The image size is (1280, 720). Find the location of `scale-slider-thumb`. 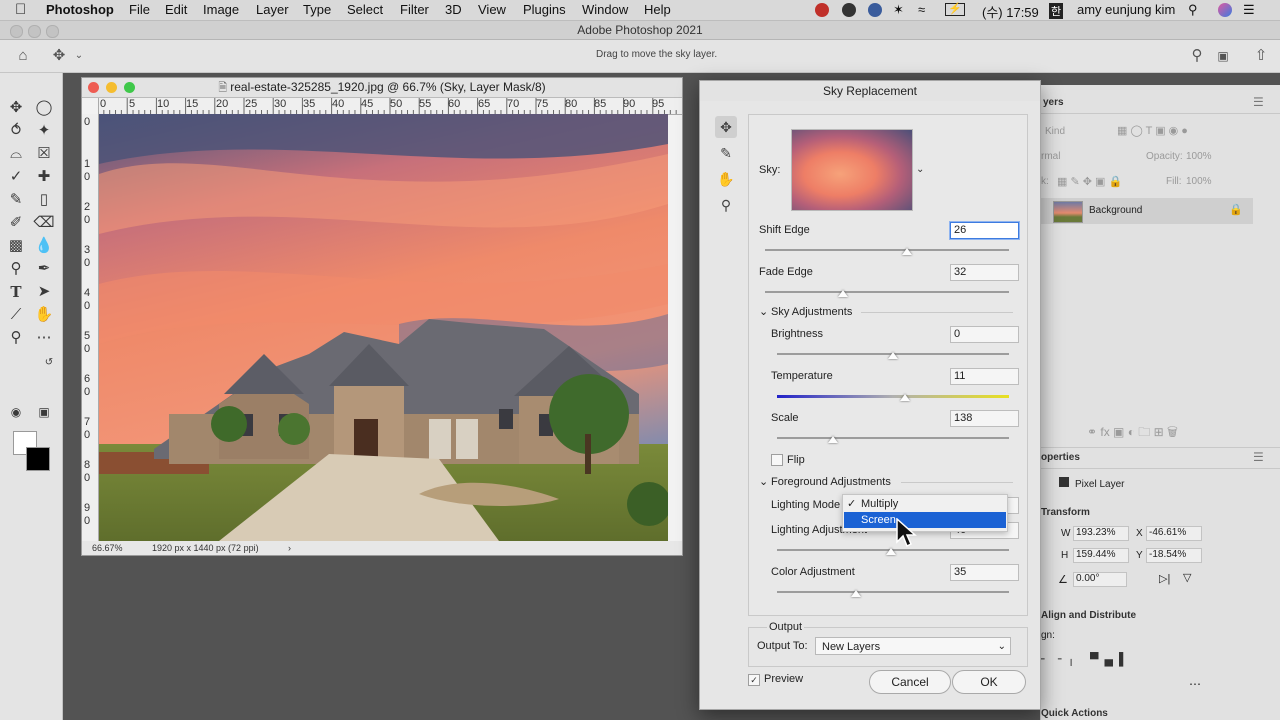

scale-slider-thumb is located at coordinates (832, 439).